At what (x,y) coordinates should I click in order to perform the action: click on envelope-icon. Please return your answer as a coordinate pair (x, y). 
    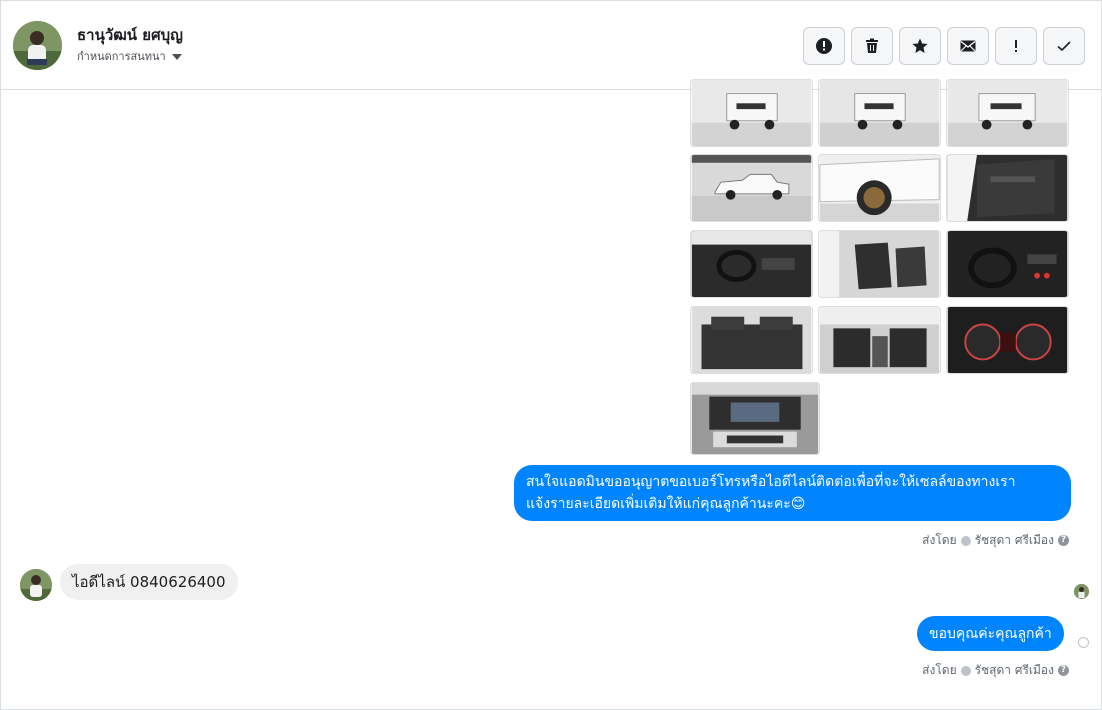
    Looking at the image, I should click on (968, 46).